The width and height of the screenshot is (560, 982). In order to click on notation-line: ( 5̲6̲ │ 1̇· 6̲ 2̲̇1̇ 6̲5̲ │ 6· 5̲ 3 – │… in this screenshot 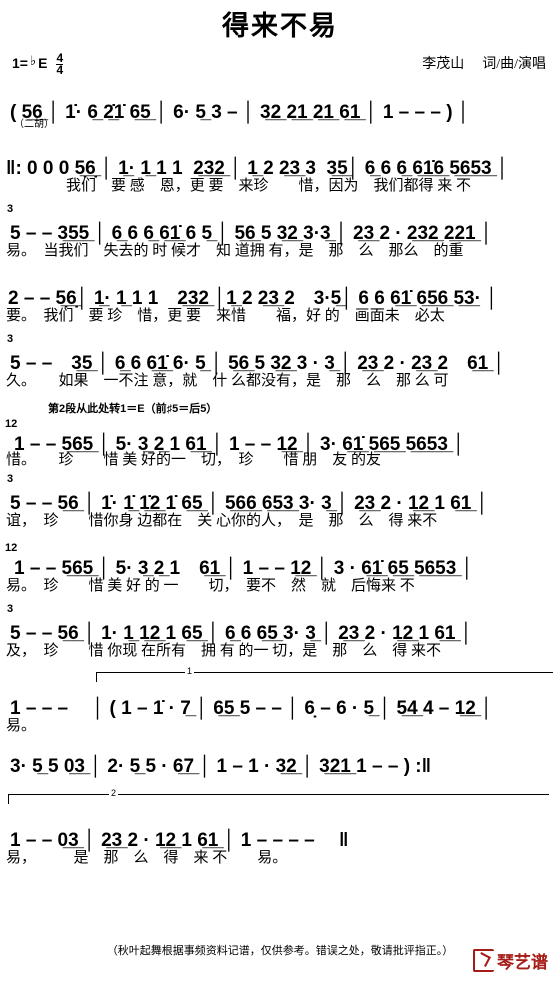, I will do `click(240, 112)`.